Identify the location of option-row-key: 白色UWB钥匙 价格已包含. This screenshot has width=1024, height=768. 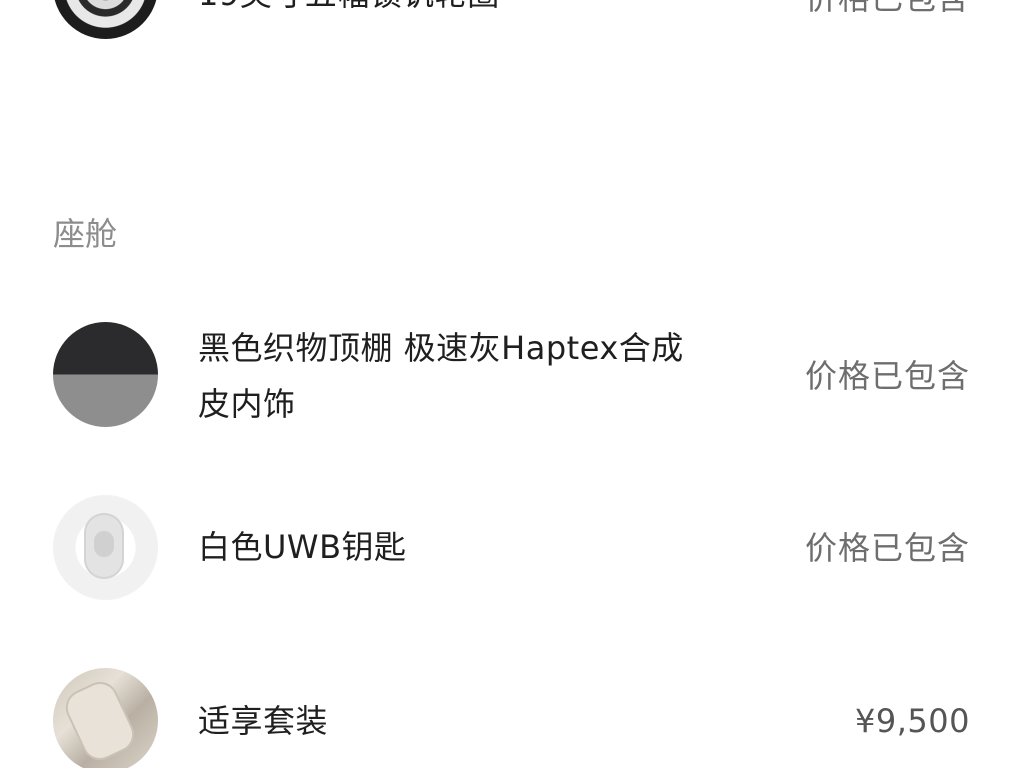
(512, 547).